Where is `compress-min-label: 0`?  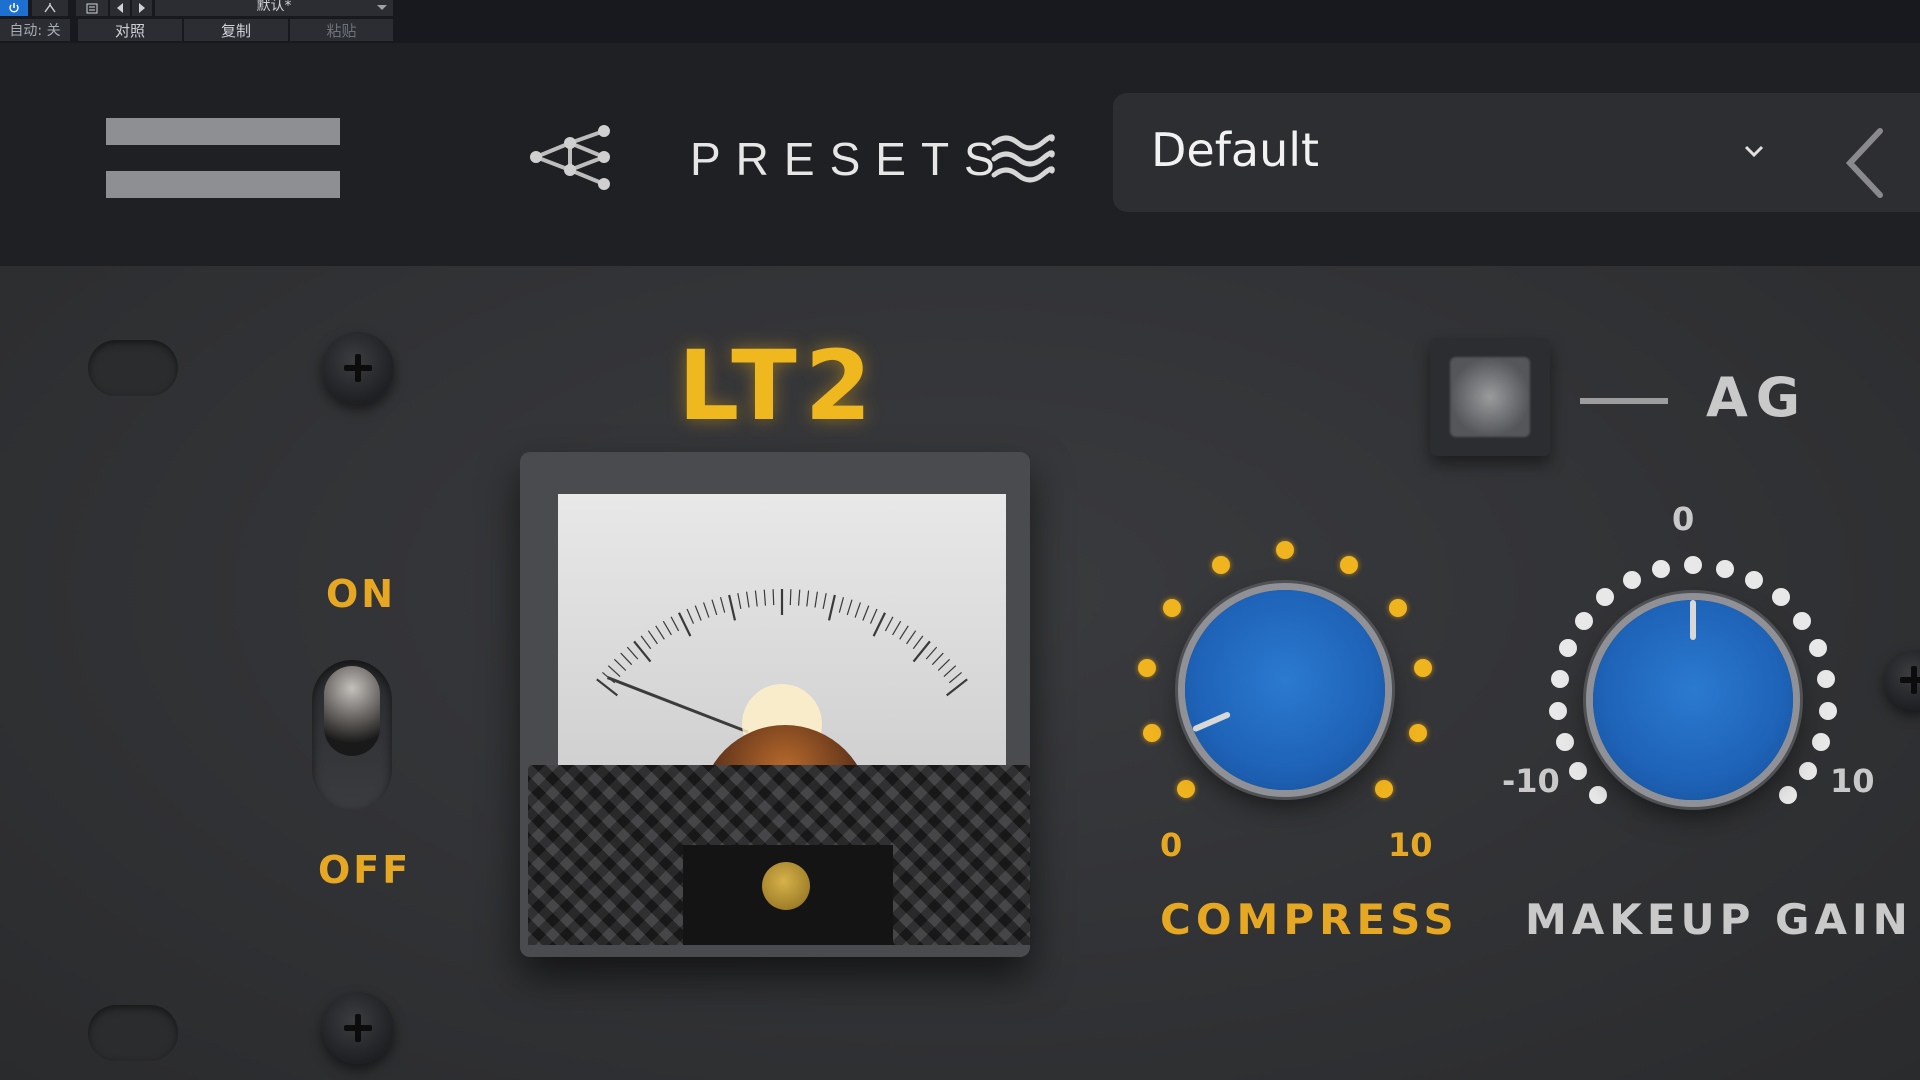 compress-min-label: 0 is located at coordinates (1171, 845).